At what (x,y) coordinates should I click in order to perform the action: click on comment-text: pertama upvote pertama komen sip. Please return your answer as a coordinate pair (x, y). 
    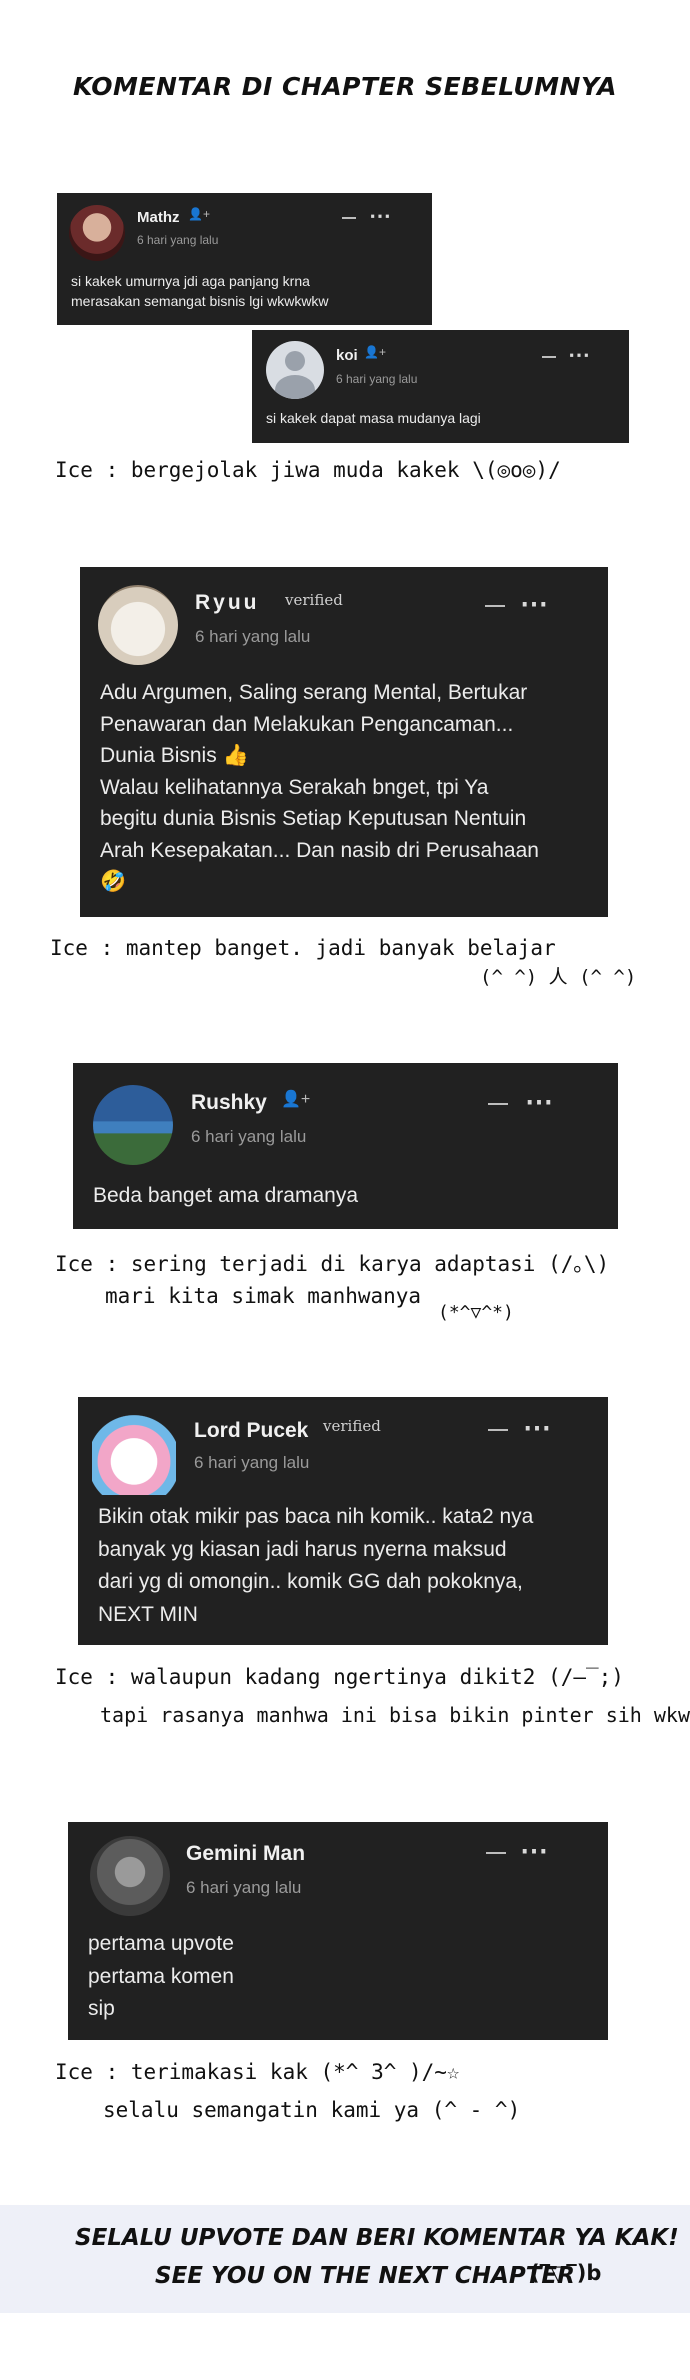
    Looking at the image, I should click on (161, 1976).